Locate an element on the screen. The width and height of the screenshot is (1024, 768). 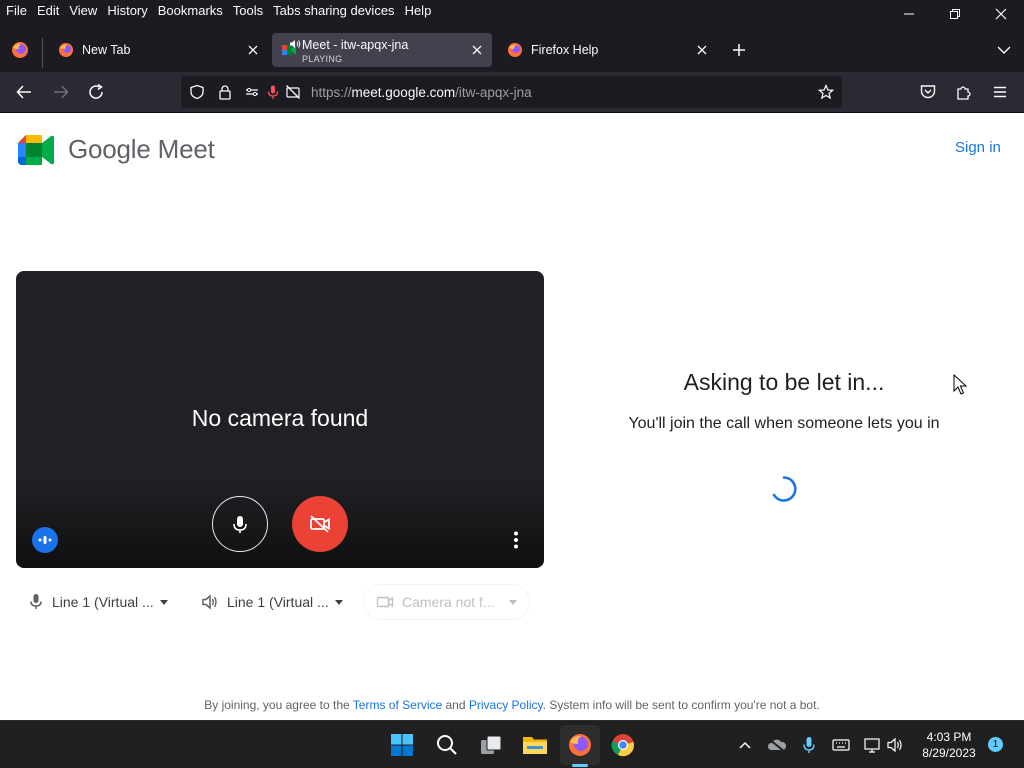
puzzle-icon is located at coordinates (964, 93).